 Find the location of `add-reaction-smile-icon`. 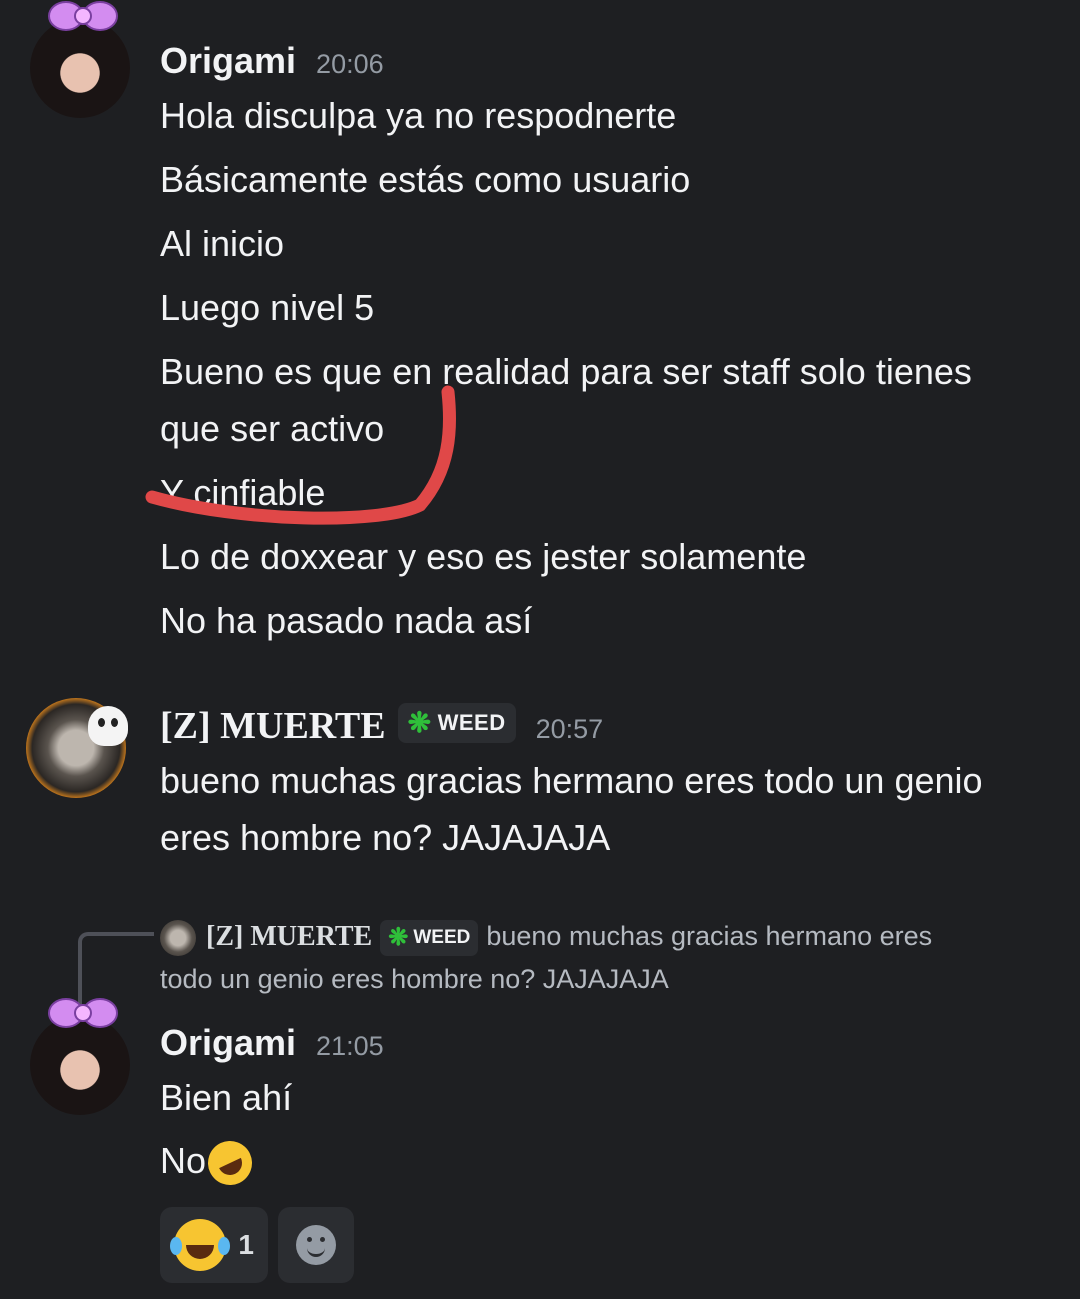

add-reaction-smile-icon is located at coordinates (316, 1245).